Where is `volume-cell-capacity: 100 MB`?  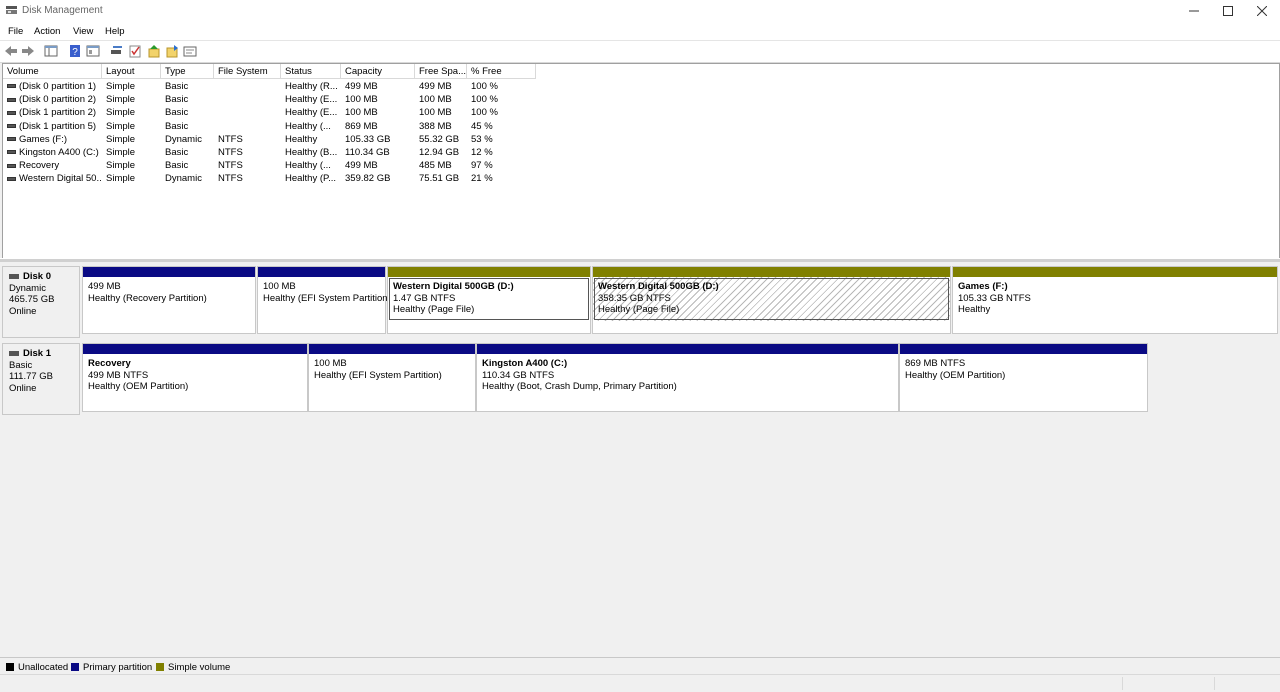 volume-cell-capacity: 100 MB is located at coordinates (361, 113).